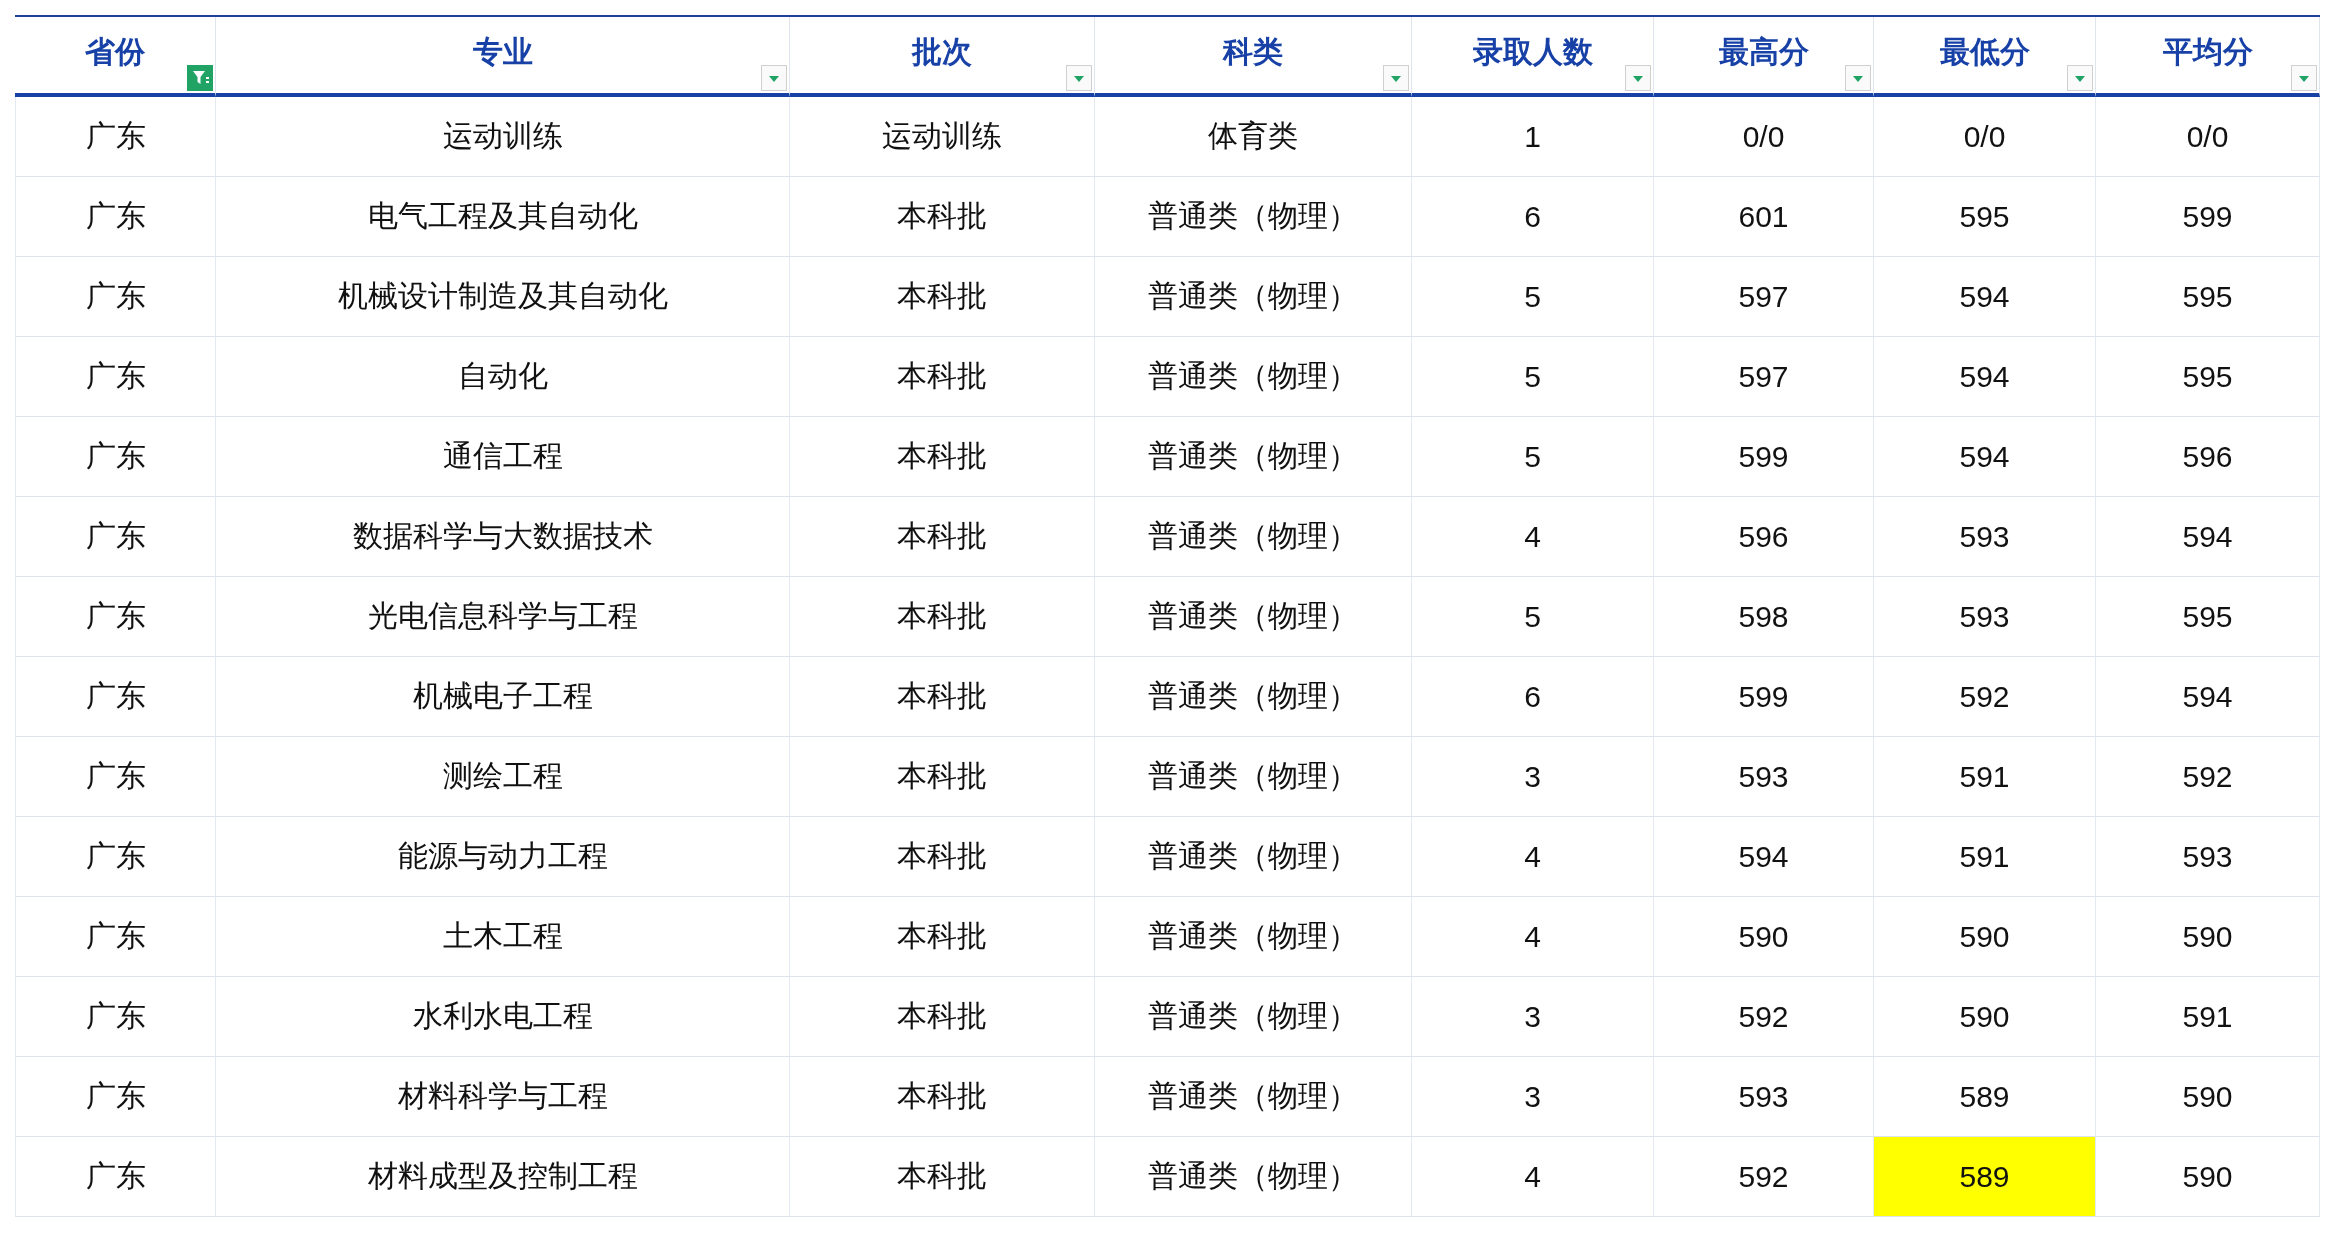 The height and width of the screenshot is (1234, 2336). What do you see at coordinates (2208, 57) in the screenshot?
I see `column-header: 平均分` at bounding box center [2208, 57].